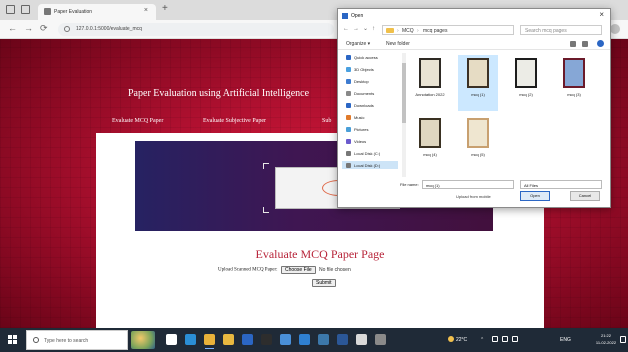  I want to click on help-icon, so click(600, 43).